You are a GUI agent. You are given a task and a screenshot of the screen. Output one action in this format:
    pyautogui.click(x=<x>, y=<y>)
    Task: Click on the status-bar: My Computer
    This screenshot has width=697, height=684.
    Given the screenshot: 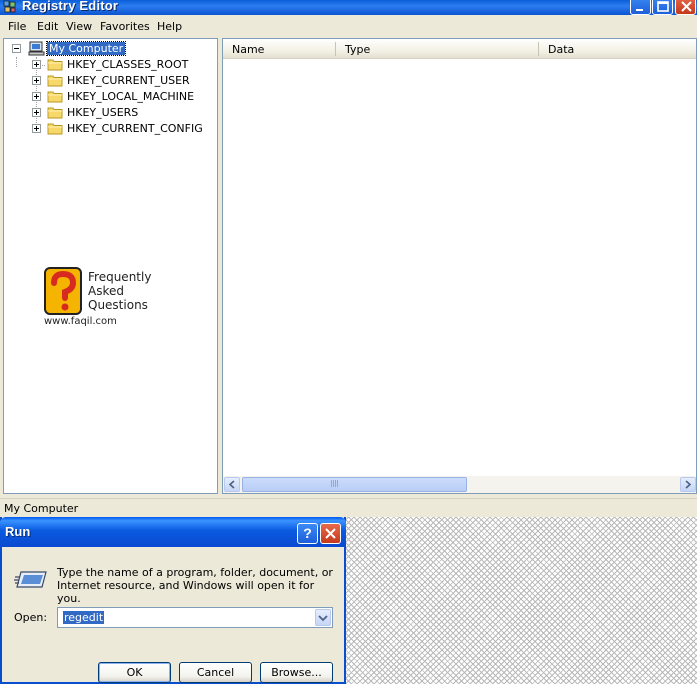 What is the action you would take?
    pyautogui.click(x=348, y=507)
    